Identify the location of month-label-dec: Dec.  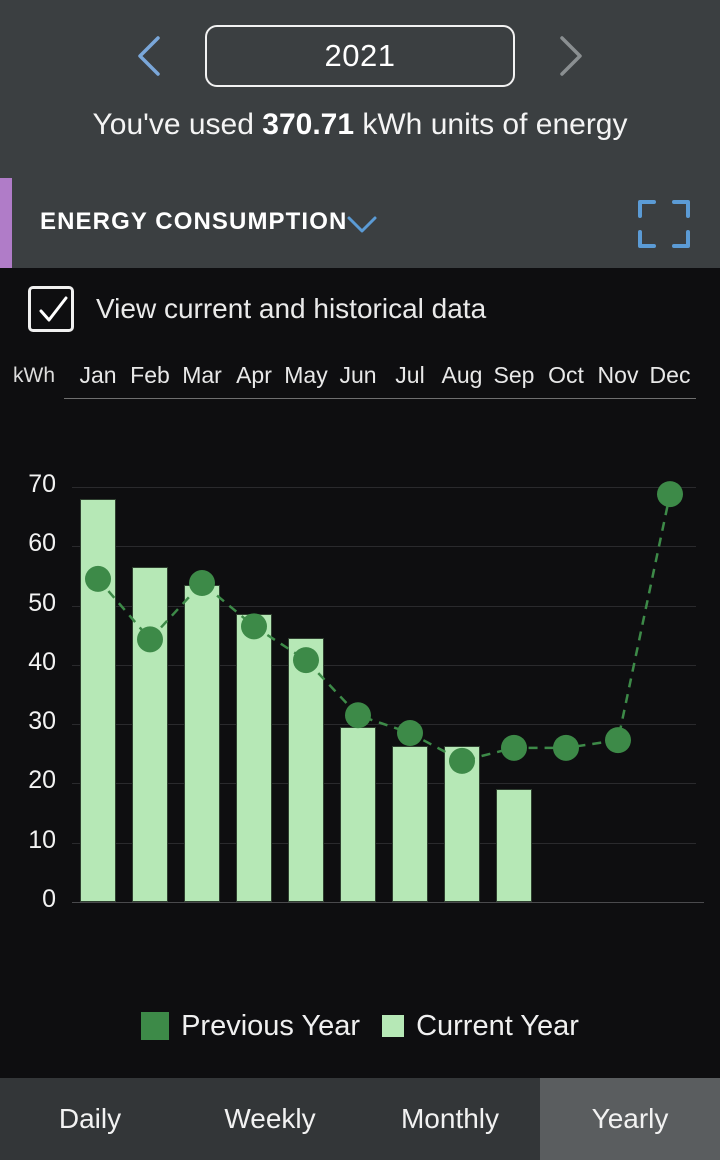
(670, 375).